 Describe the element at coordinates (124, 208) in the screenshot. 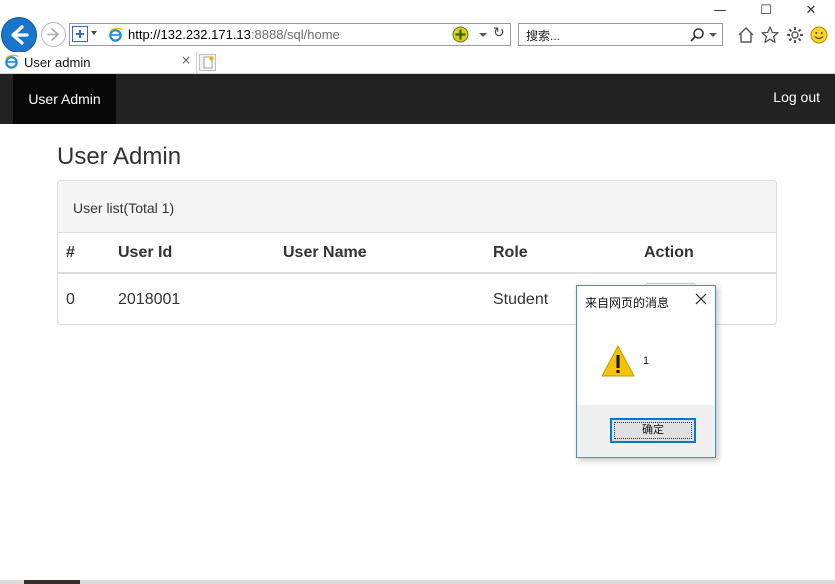

I see `panel-heading-text: User list(Total 1)` at that location.